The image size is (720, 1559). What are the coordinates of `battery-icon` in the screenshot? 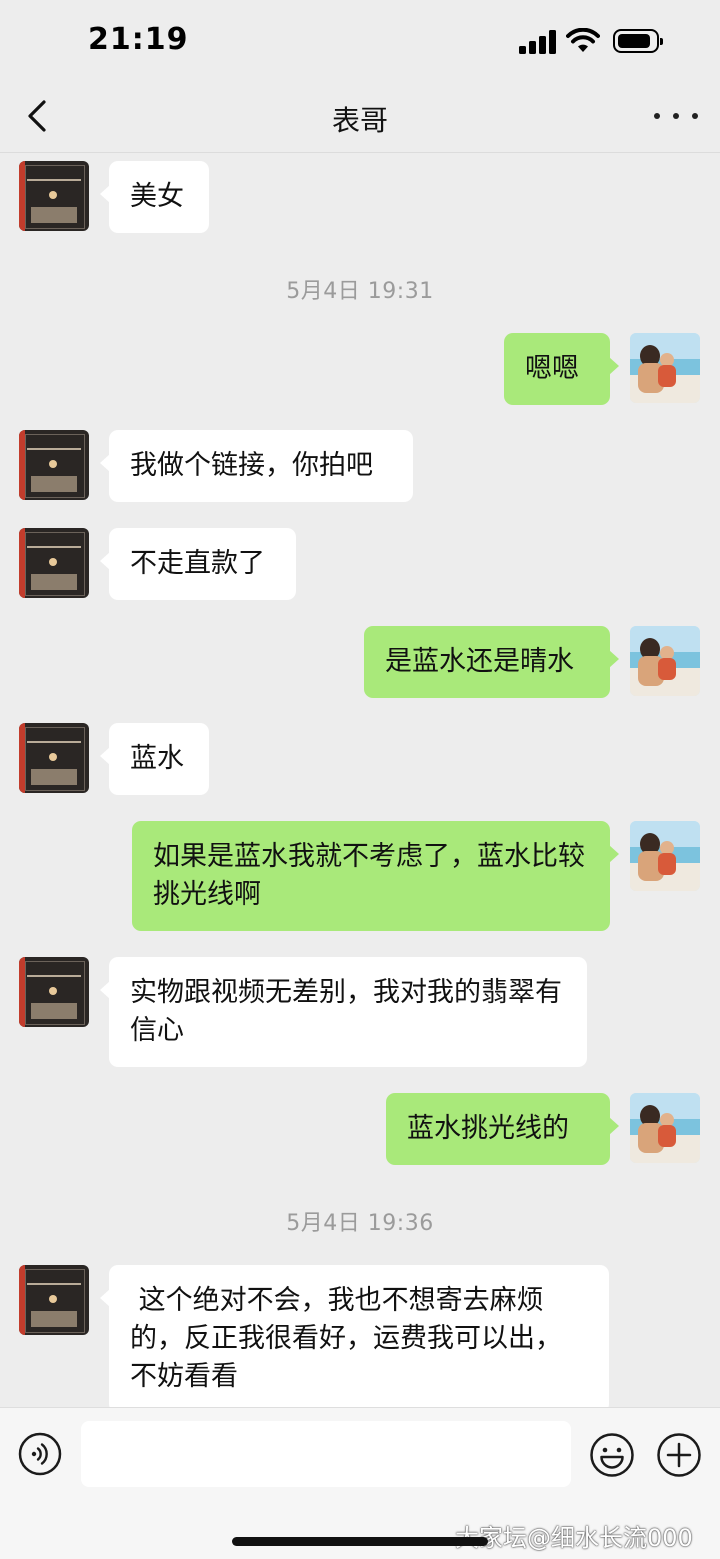 It's located at (638, 41).